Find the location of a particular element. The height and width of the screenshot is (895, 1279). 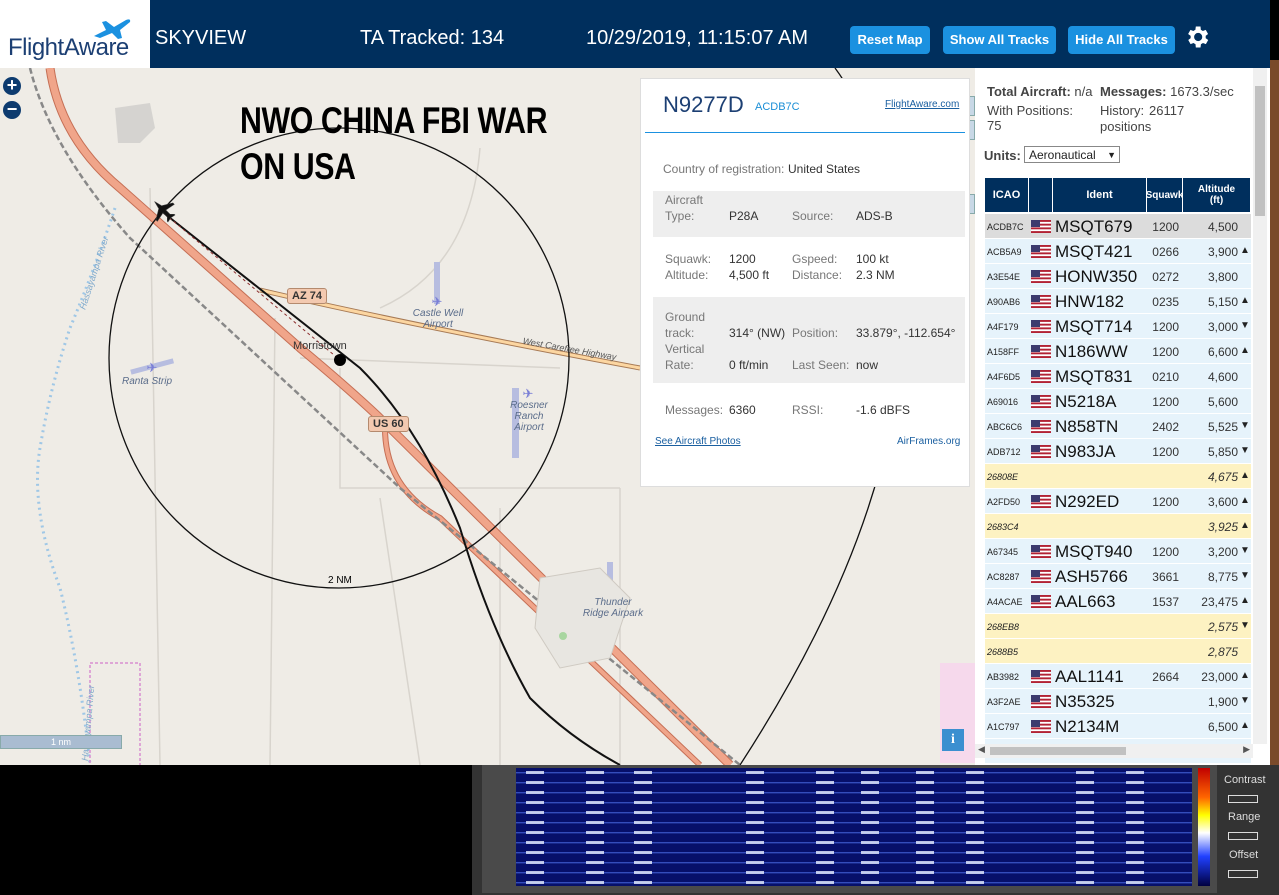

info-button: i is located at coordinates (953, 740).